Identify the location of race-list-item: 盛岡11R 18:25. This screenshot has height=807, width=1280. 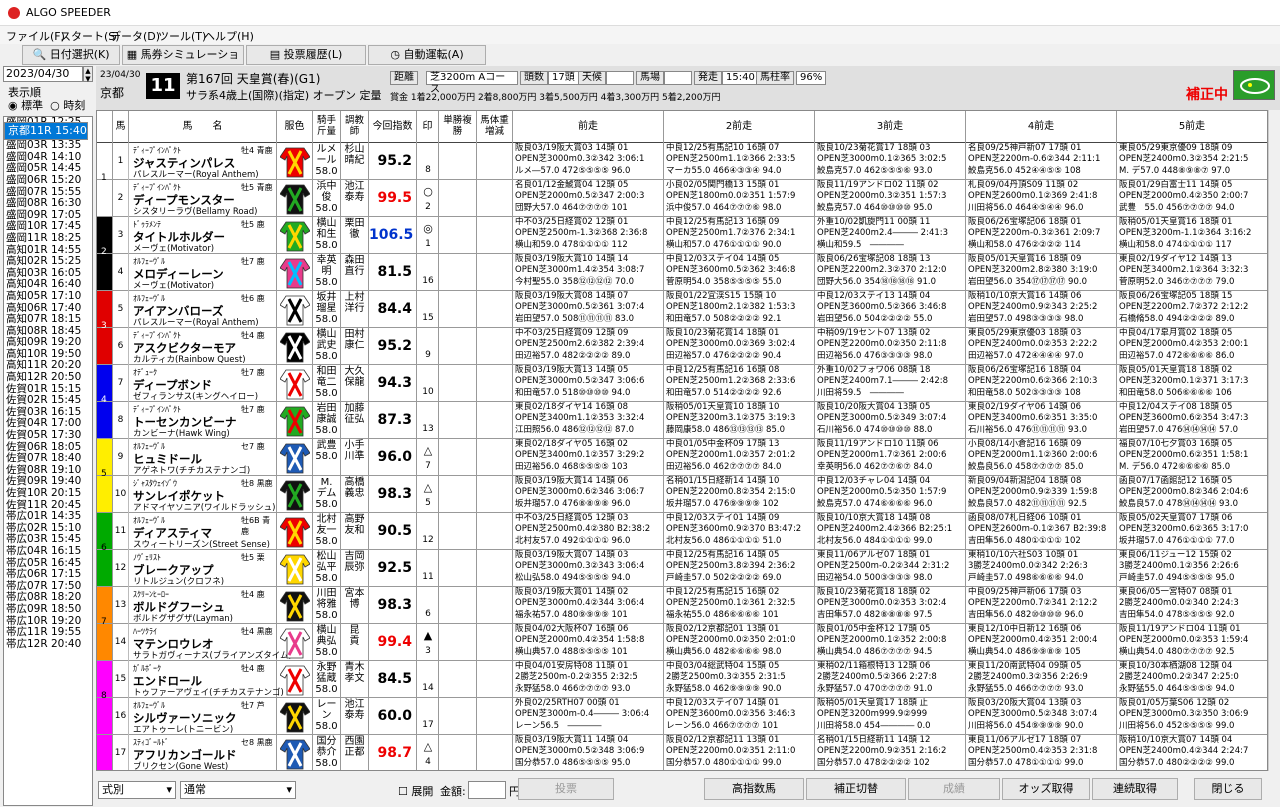
(48, 238).